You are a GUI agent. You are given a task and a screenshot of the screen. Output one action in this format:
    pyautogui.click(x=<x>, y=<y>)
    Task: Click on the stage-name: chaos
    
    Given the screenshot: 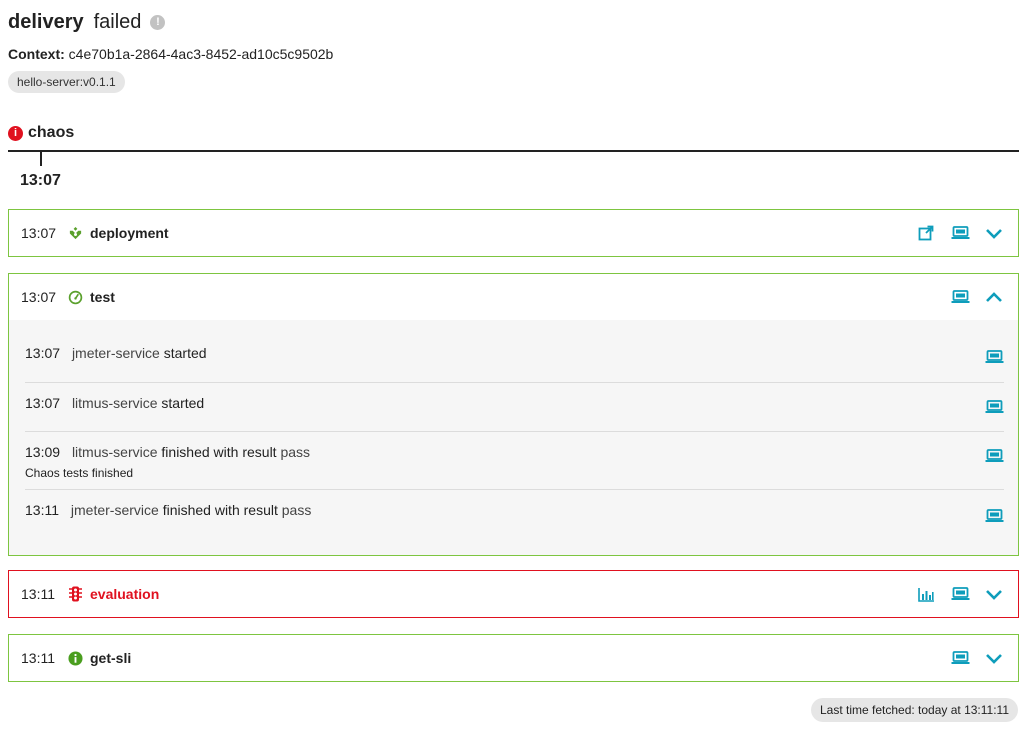 What is the action you would take?
    pyautogui.click(x=51, y=132)
    